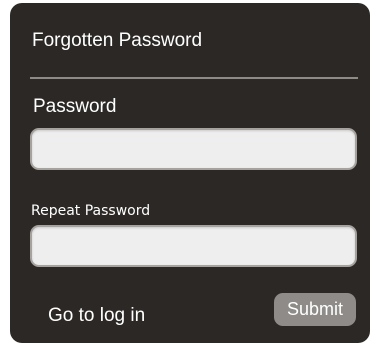  I want to click on password-input, so click(193, 149).